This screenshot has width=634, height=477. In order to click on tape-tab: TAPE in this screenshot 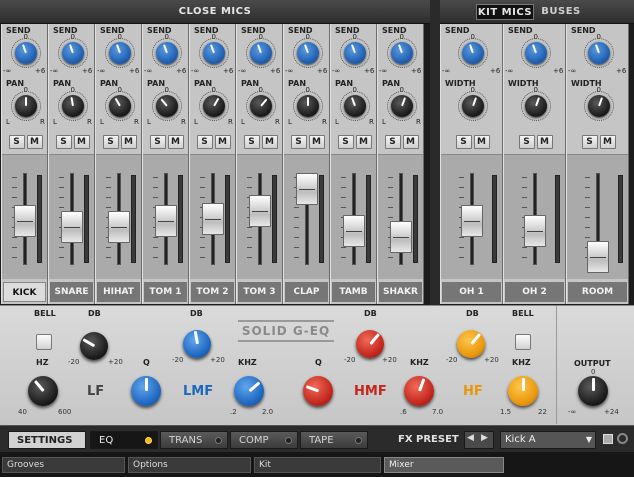, I will do `click(334, 440)`.